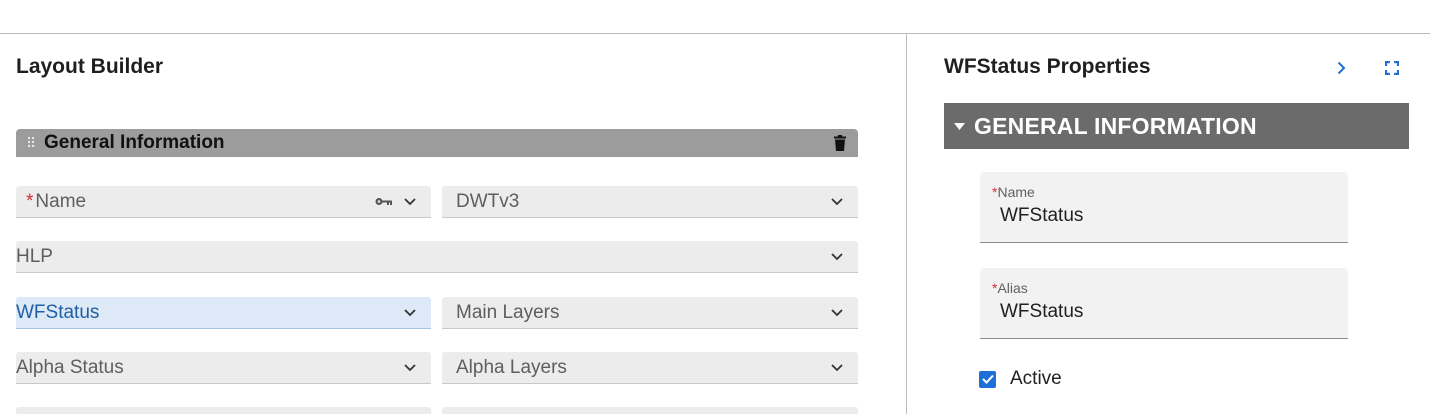  Describe the element at coordinates (90, 66) in the screenshot. I see `layout-builder-title: Layout Builder` at that location.